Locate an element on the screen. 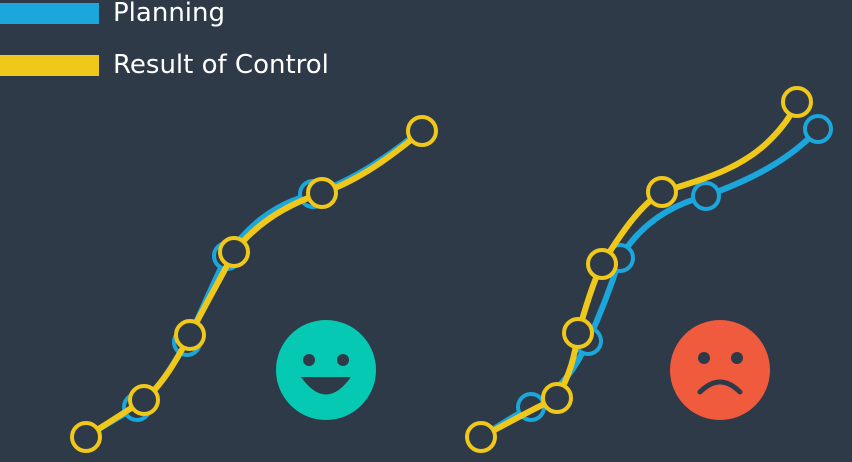 This screenshot has height=462, width=852. smiling-face-icon is located at coordinates (326, 370).